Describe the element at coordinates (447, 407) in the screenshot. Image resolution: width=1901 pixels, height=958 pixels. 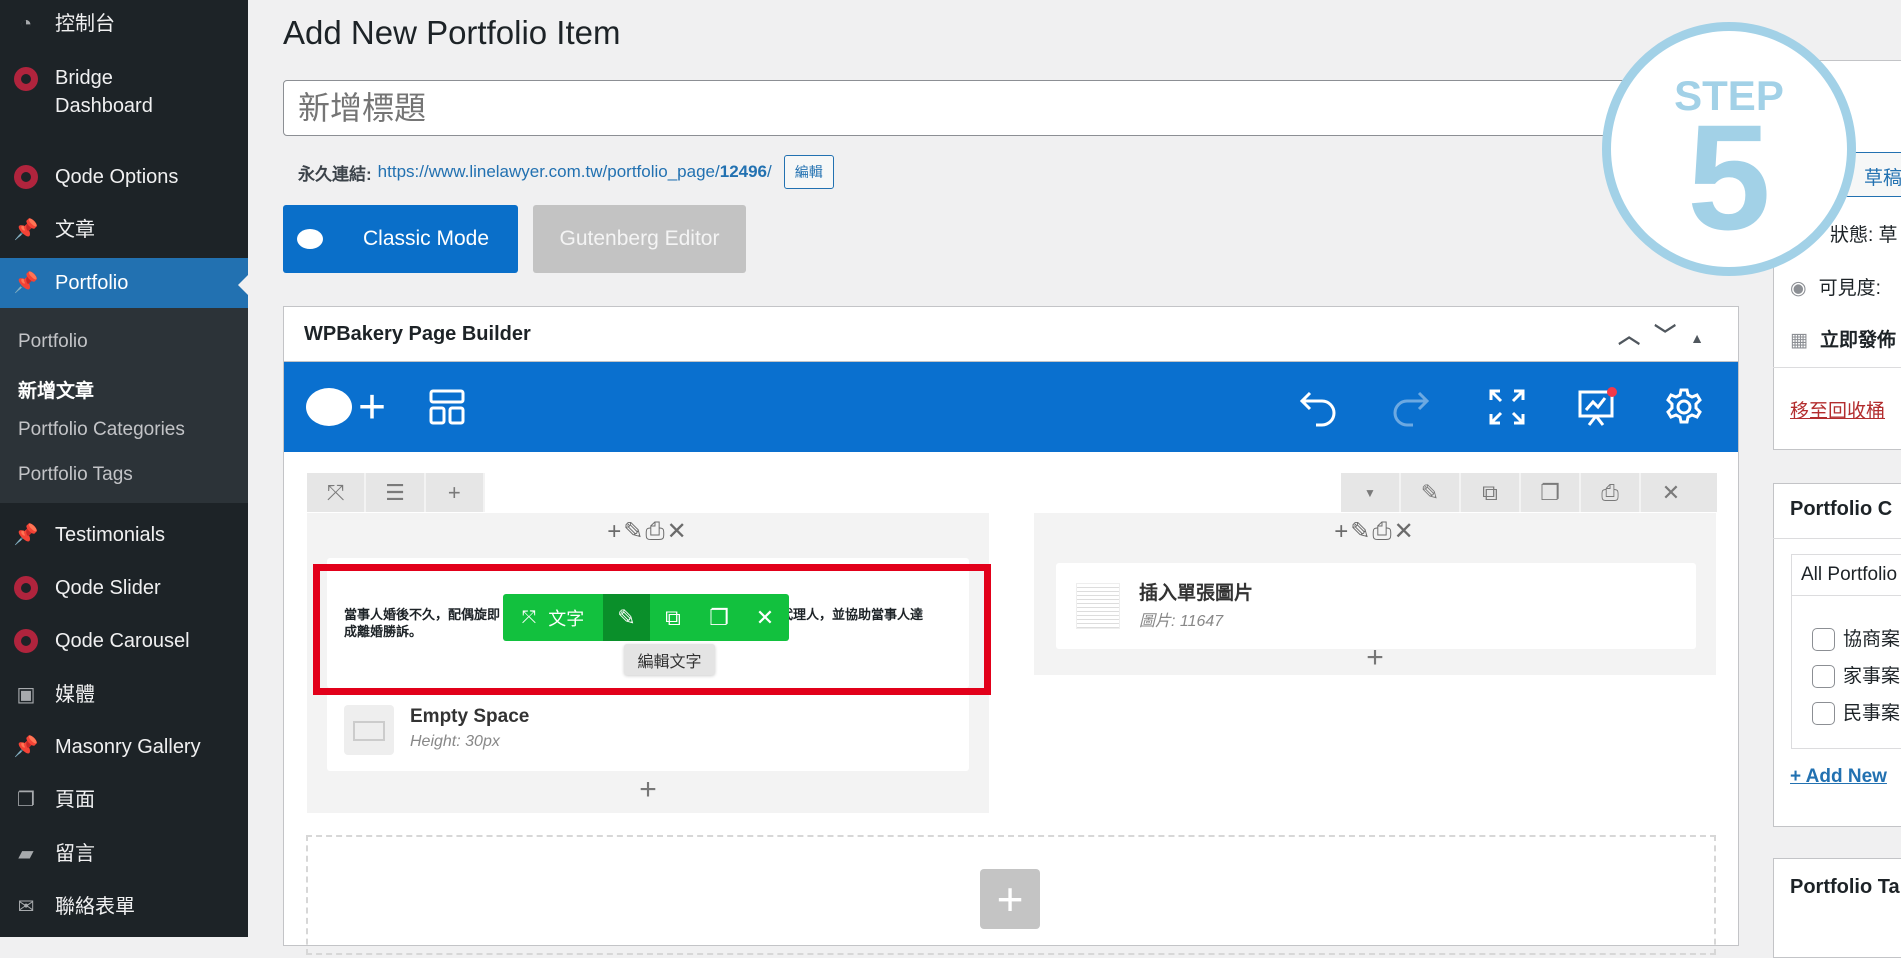
I see `templates-icon` at that location.